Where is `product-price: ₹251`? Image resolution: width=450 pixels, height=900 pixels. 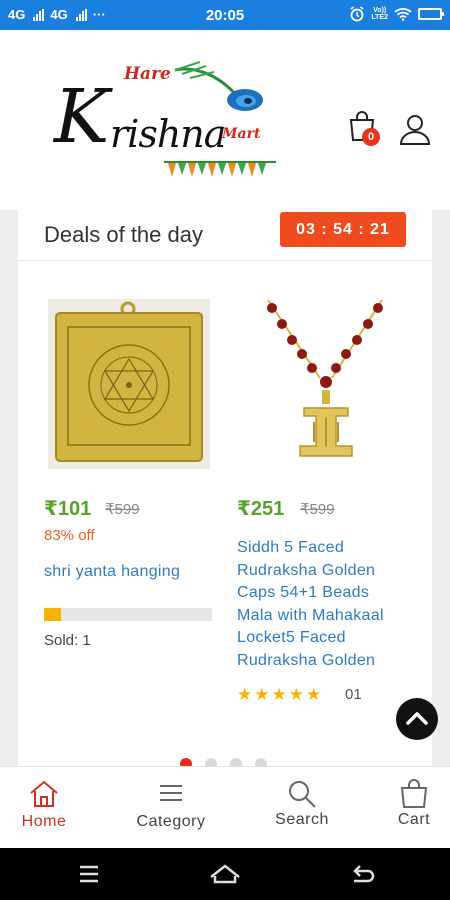 product-price: ₹251 is located at coordinates (261, 509).